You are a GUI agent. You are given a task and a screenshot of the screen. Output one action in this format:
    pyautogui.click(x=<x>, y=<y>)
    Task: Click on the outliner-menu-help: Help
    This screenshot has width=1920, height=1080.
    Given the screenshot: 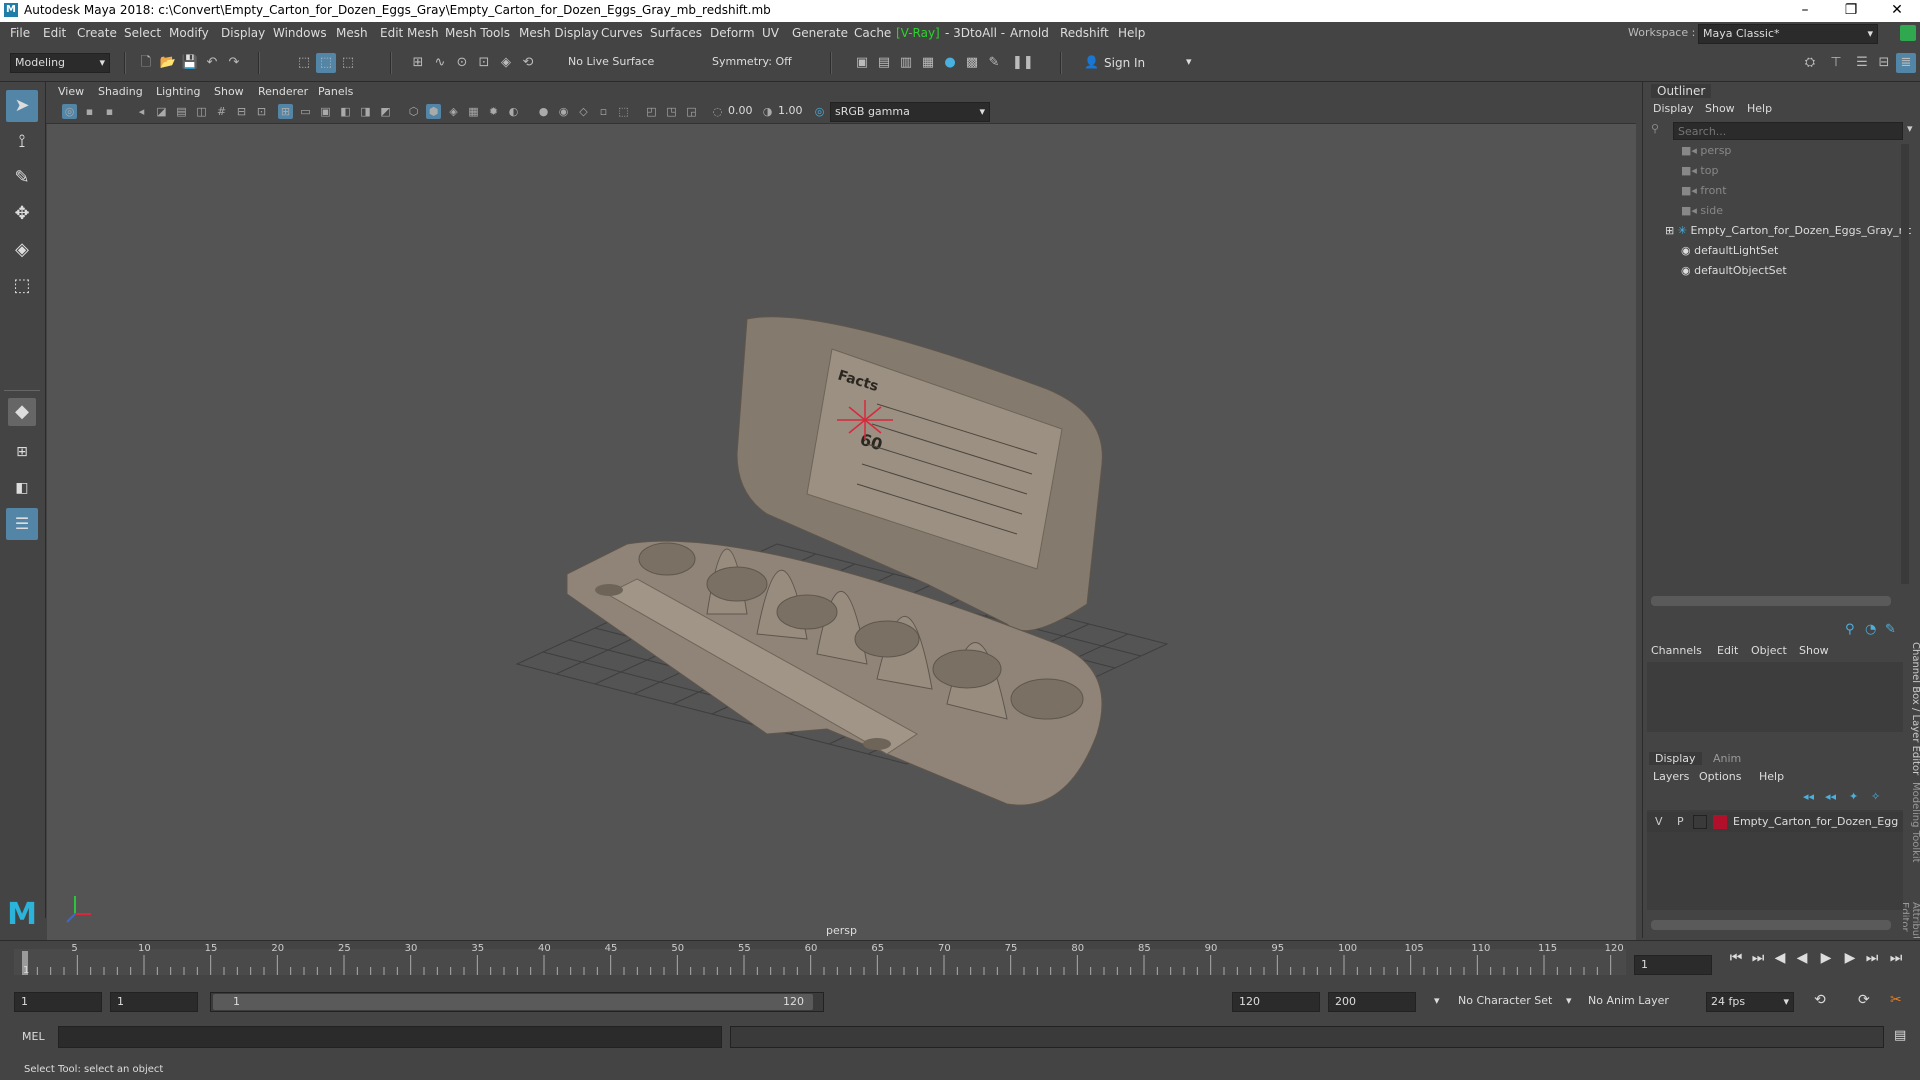 What is the action you would take?
    pyautogui.click(x=1759, y=108)
    